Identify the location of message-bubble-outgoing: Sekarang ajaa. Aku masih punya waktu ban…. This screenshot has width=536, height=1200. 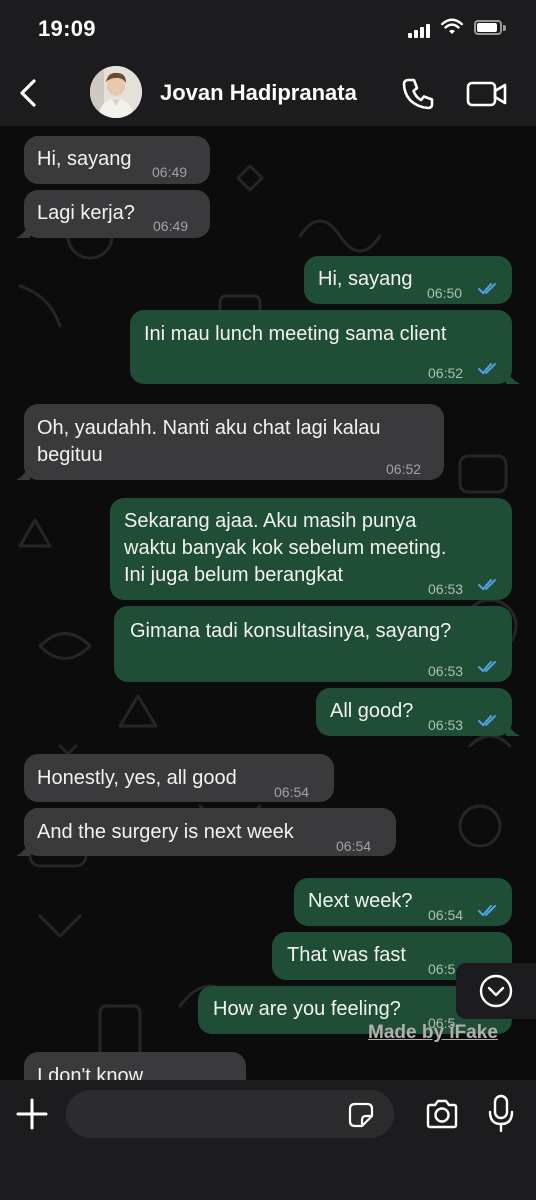
(311, 549).